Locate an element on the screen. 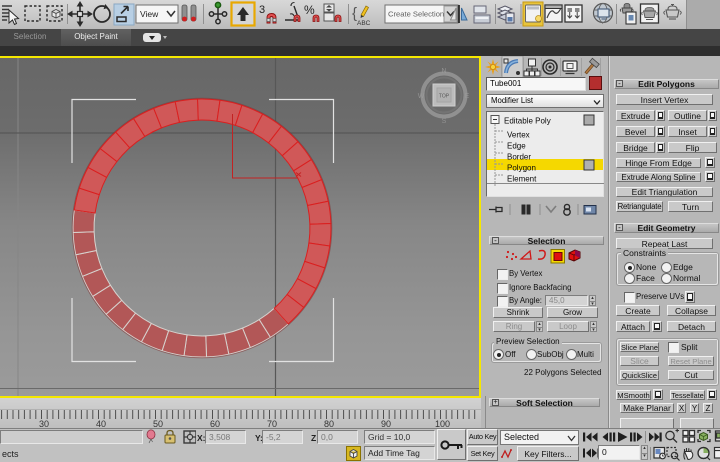  svg-text: 3 is located at coordinates (262, 10).